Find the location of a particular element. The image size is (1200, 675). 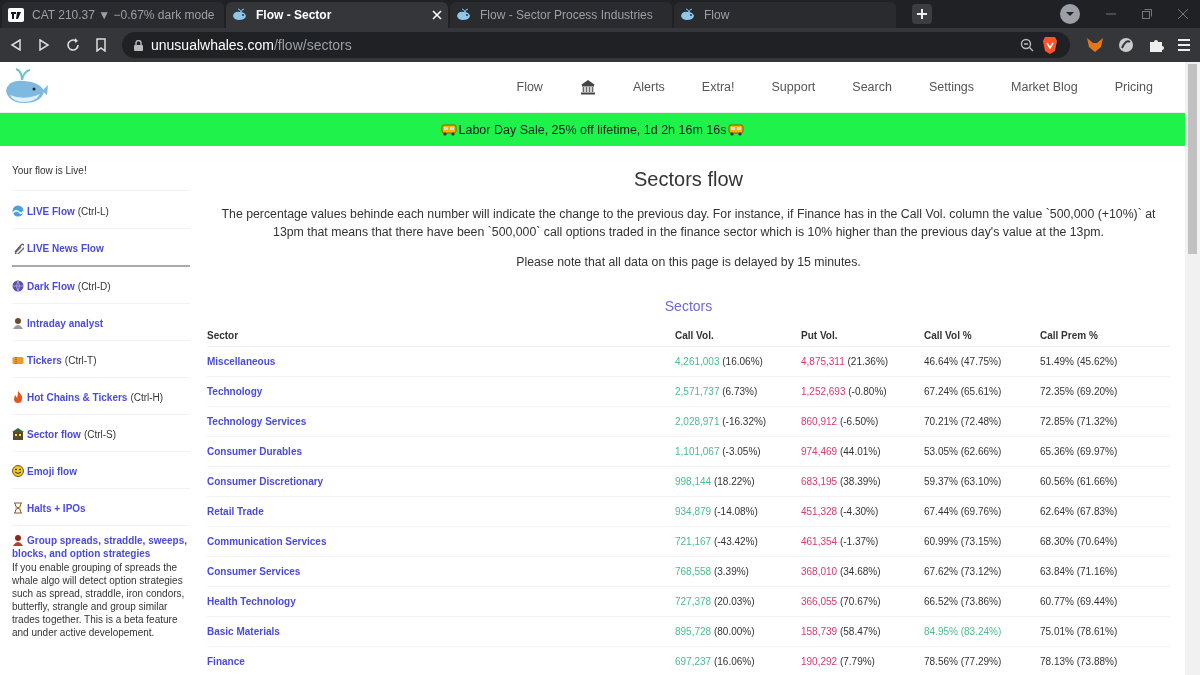

bank-icon is located at coordinates (587, 87).